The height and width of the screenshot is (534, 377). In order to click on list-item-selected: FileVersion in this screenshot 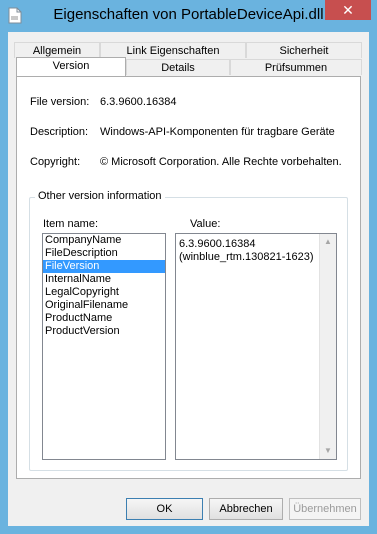, I will do `click(104, 266)`.